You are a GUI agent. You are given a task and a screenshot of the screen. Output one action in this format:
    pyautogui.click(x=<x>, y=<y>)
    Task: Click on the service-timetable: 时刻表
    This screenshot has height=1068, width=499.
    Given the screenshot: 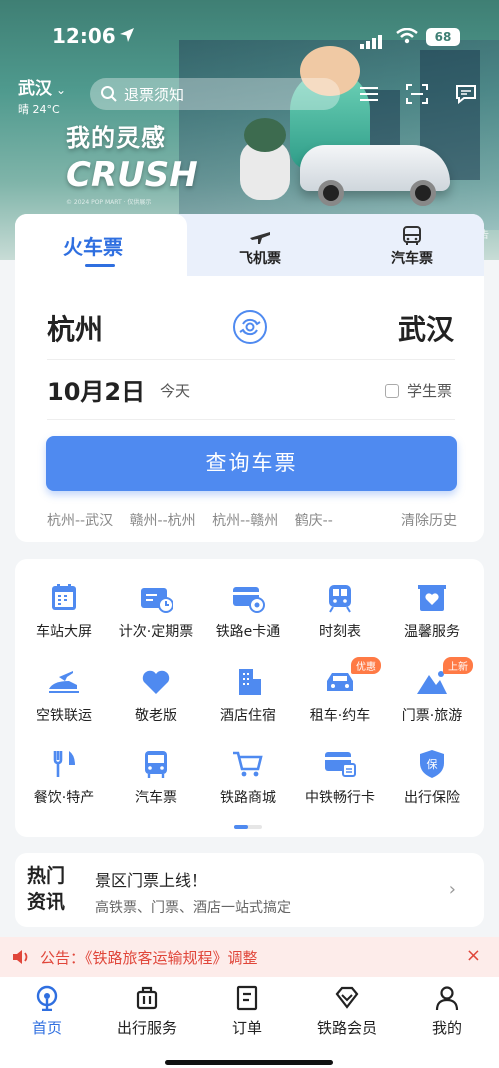 What is the action you would take?
    pyautogui.click(x=340, y=612)
    